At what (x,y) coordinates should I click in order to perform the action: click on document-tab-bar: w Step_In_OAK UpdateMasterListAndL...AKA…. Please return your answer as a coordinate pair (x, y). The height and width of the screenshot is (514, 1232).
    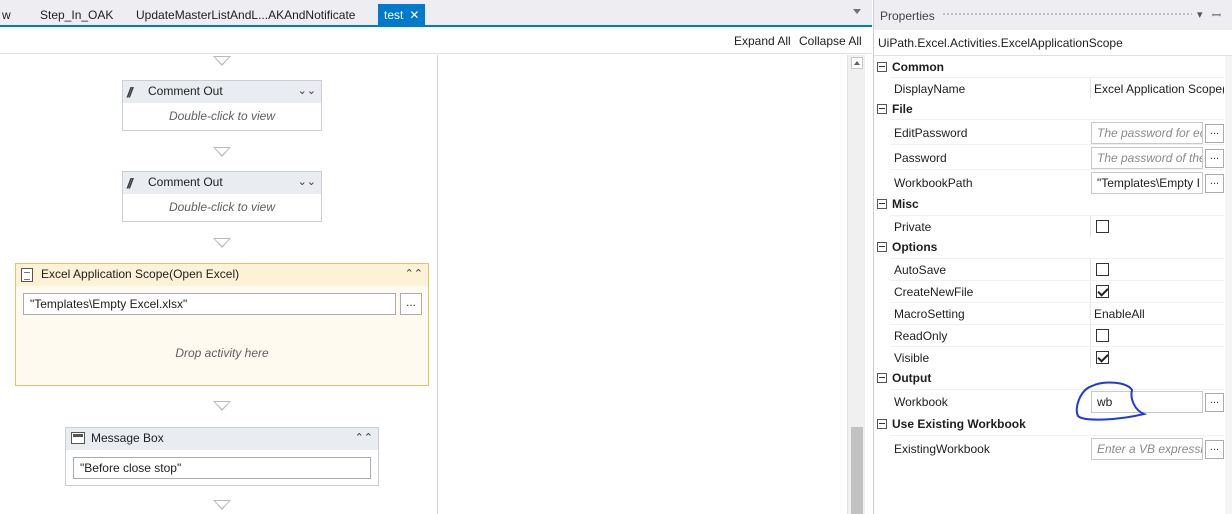
    Looking at the image, I should click on (436, 13).